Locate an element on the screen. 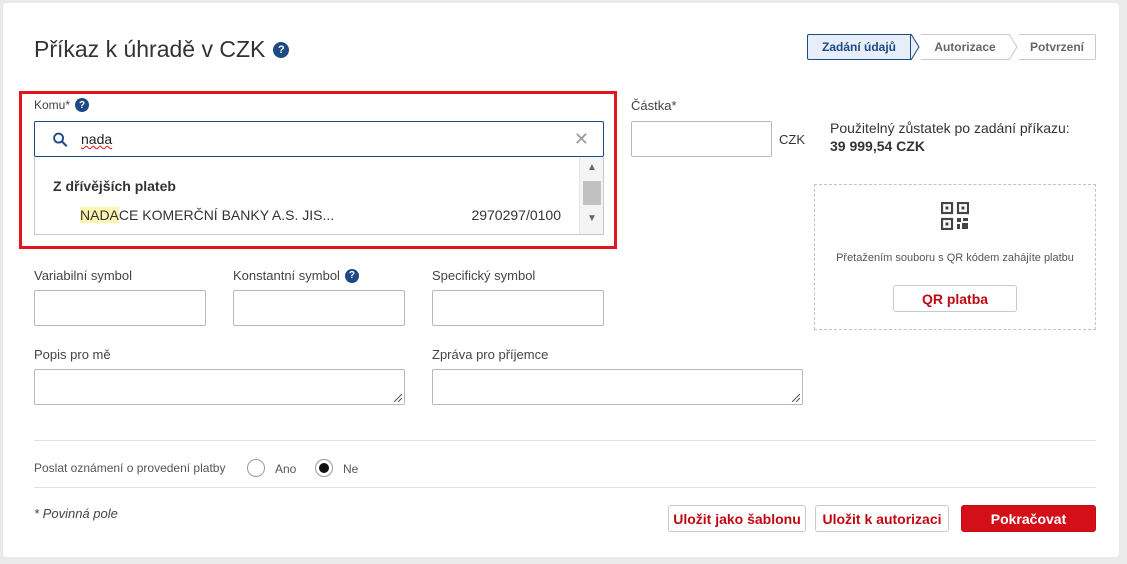 The height and width of the screenshot is (564, 1127). save-template-button: Uložit jako šablonu is located at coordinates (737, 518).